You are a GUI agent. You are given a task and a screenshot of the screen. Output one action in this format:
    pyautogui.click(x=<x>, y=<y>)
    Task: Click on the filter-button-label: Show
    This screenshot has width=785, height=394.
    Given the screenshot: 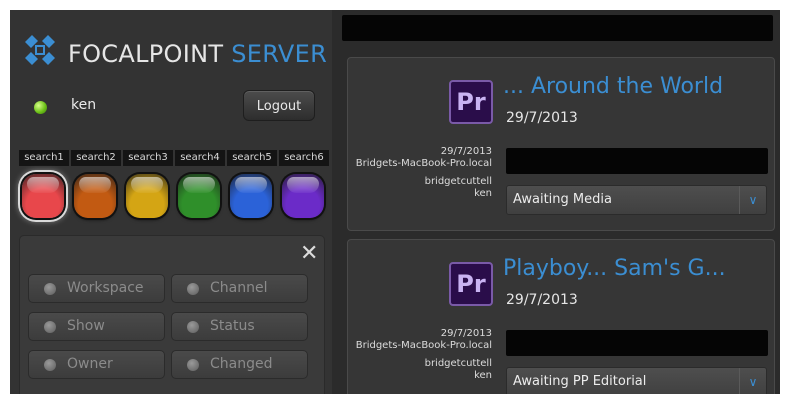 What is the action you would take?
    pyautogui.click(x=86, y=326)
    